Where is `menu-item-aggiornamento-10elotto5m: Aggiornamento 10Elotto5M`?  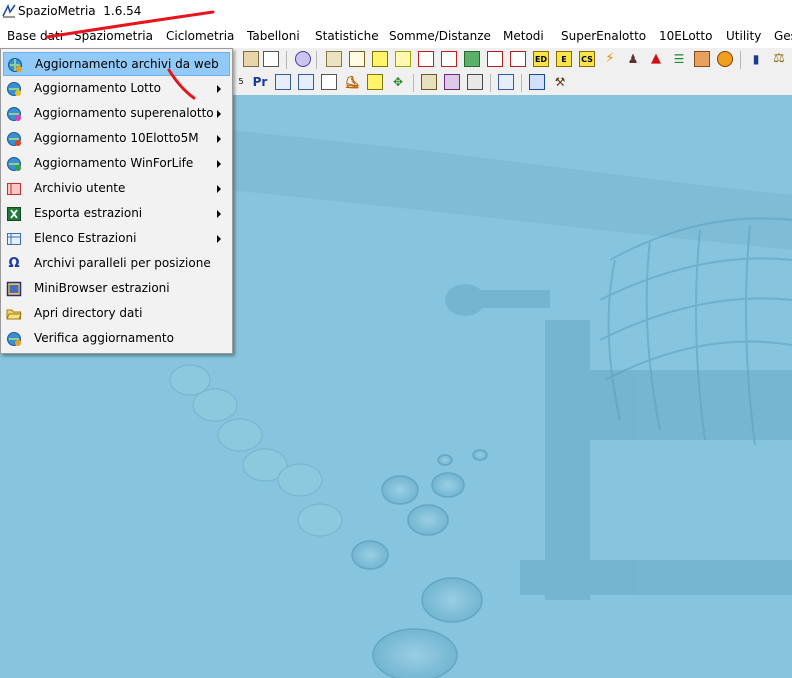
menu-item-aggiornamento-10elotto5m: Aggiornamento 10Elotto5M is located at coordinates (116, 139).